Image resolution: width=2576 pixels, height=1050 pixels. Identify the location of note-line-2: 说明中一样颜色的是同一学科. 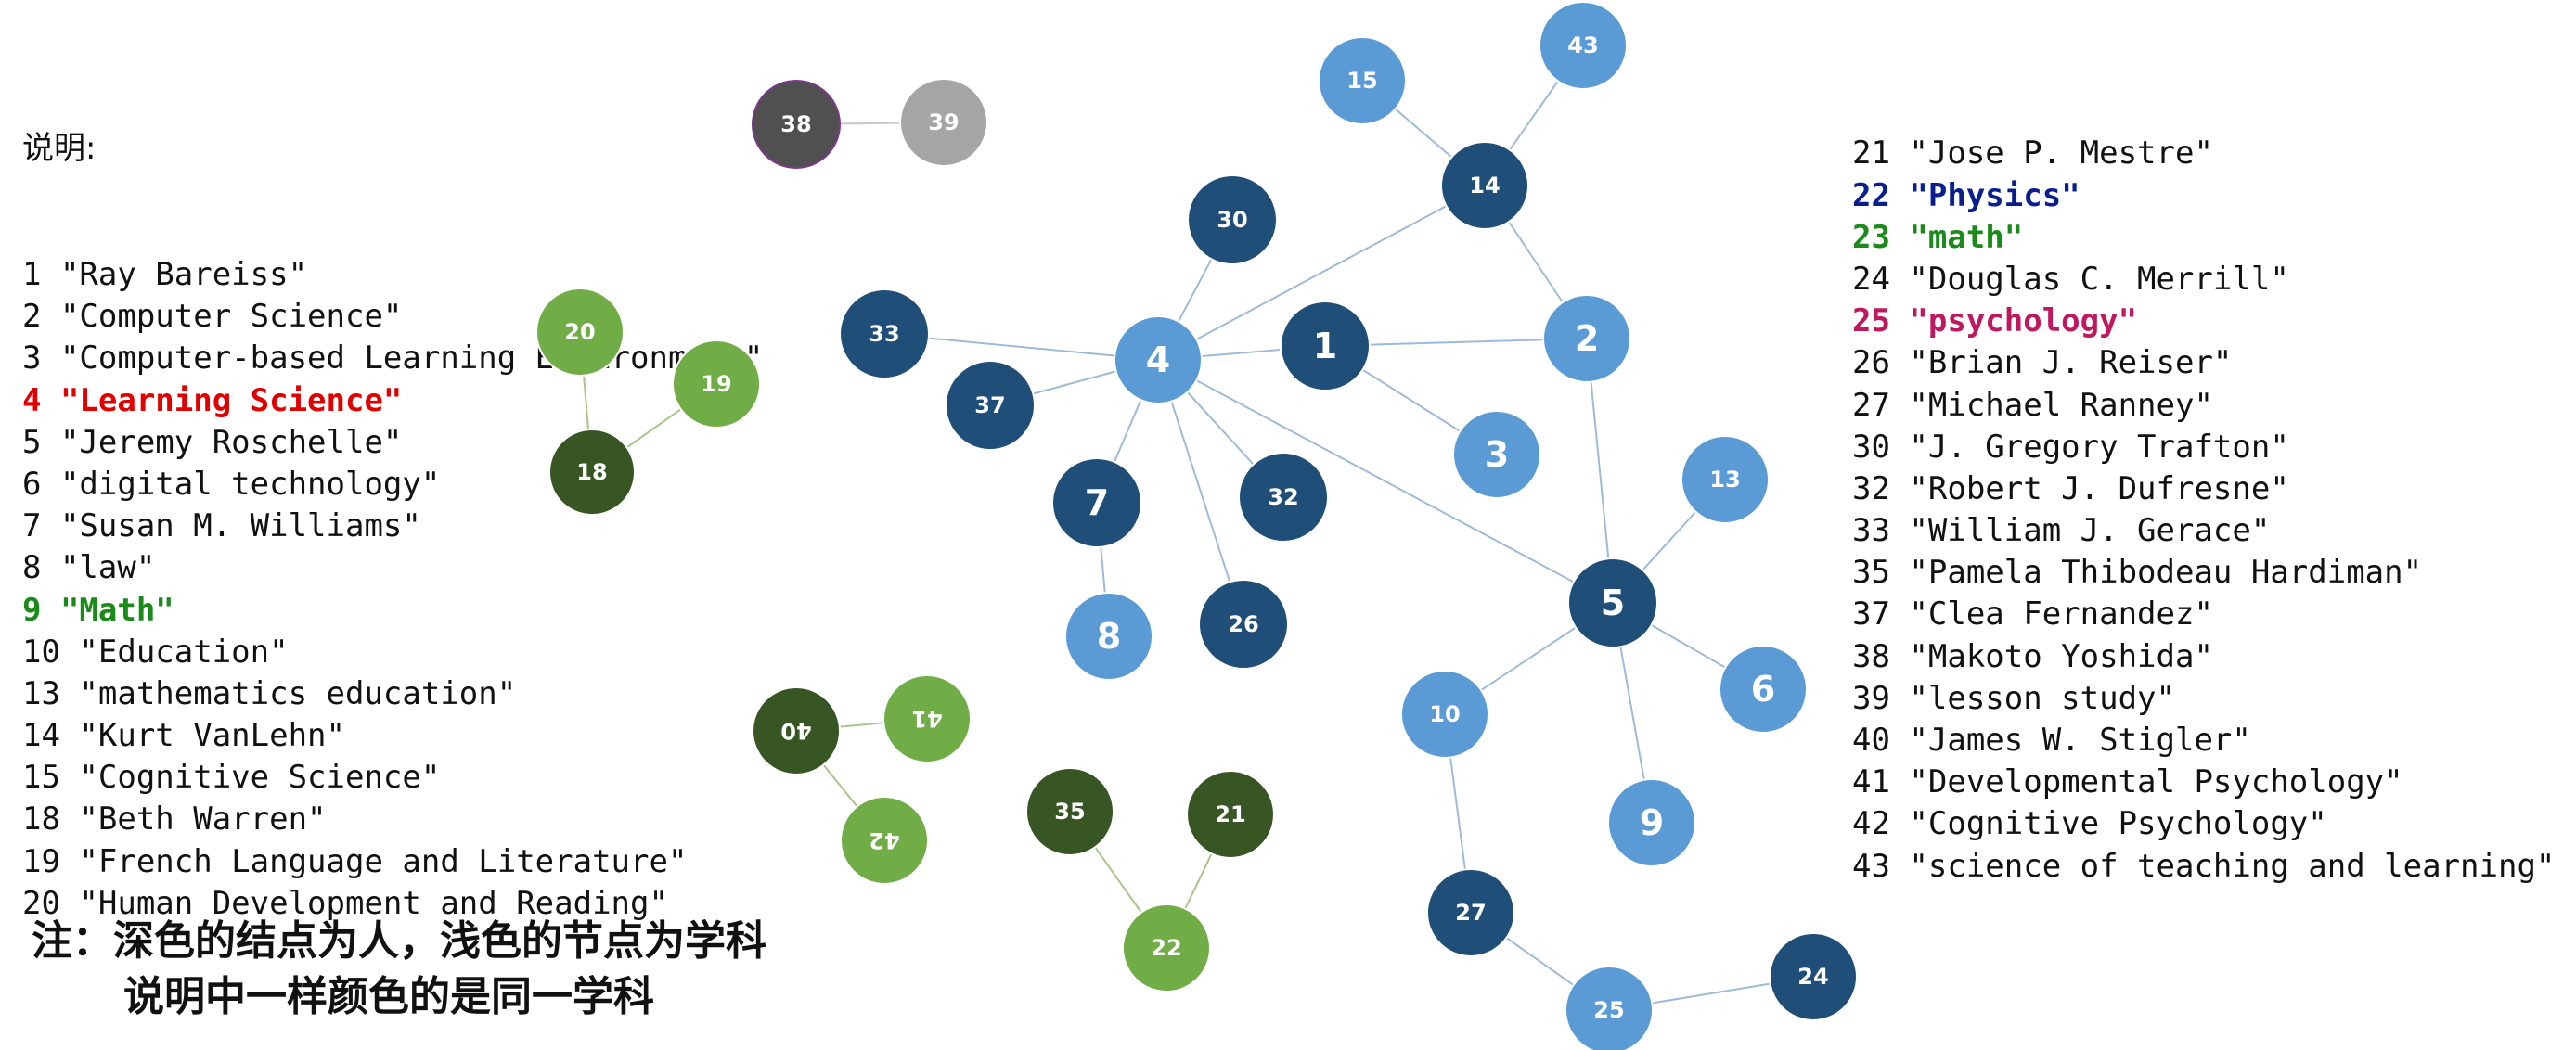
(389, 996).